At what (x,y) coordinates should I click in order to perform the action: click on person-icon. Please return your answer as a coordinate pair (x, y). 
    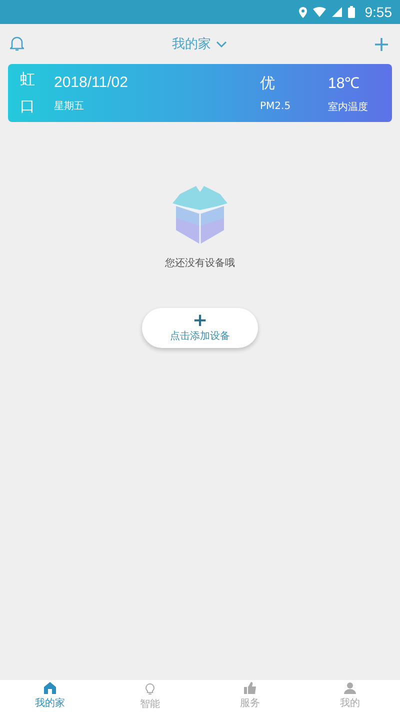
    Looking at the image, I should click on (350, 688).